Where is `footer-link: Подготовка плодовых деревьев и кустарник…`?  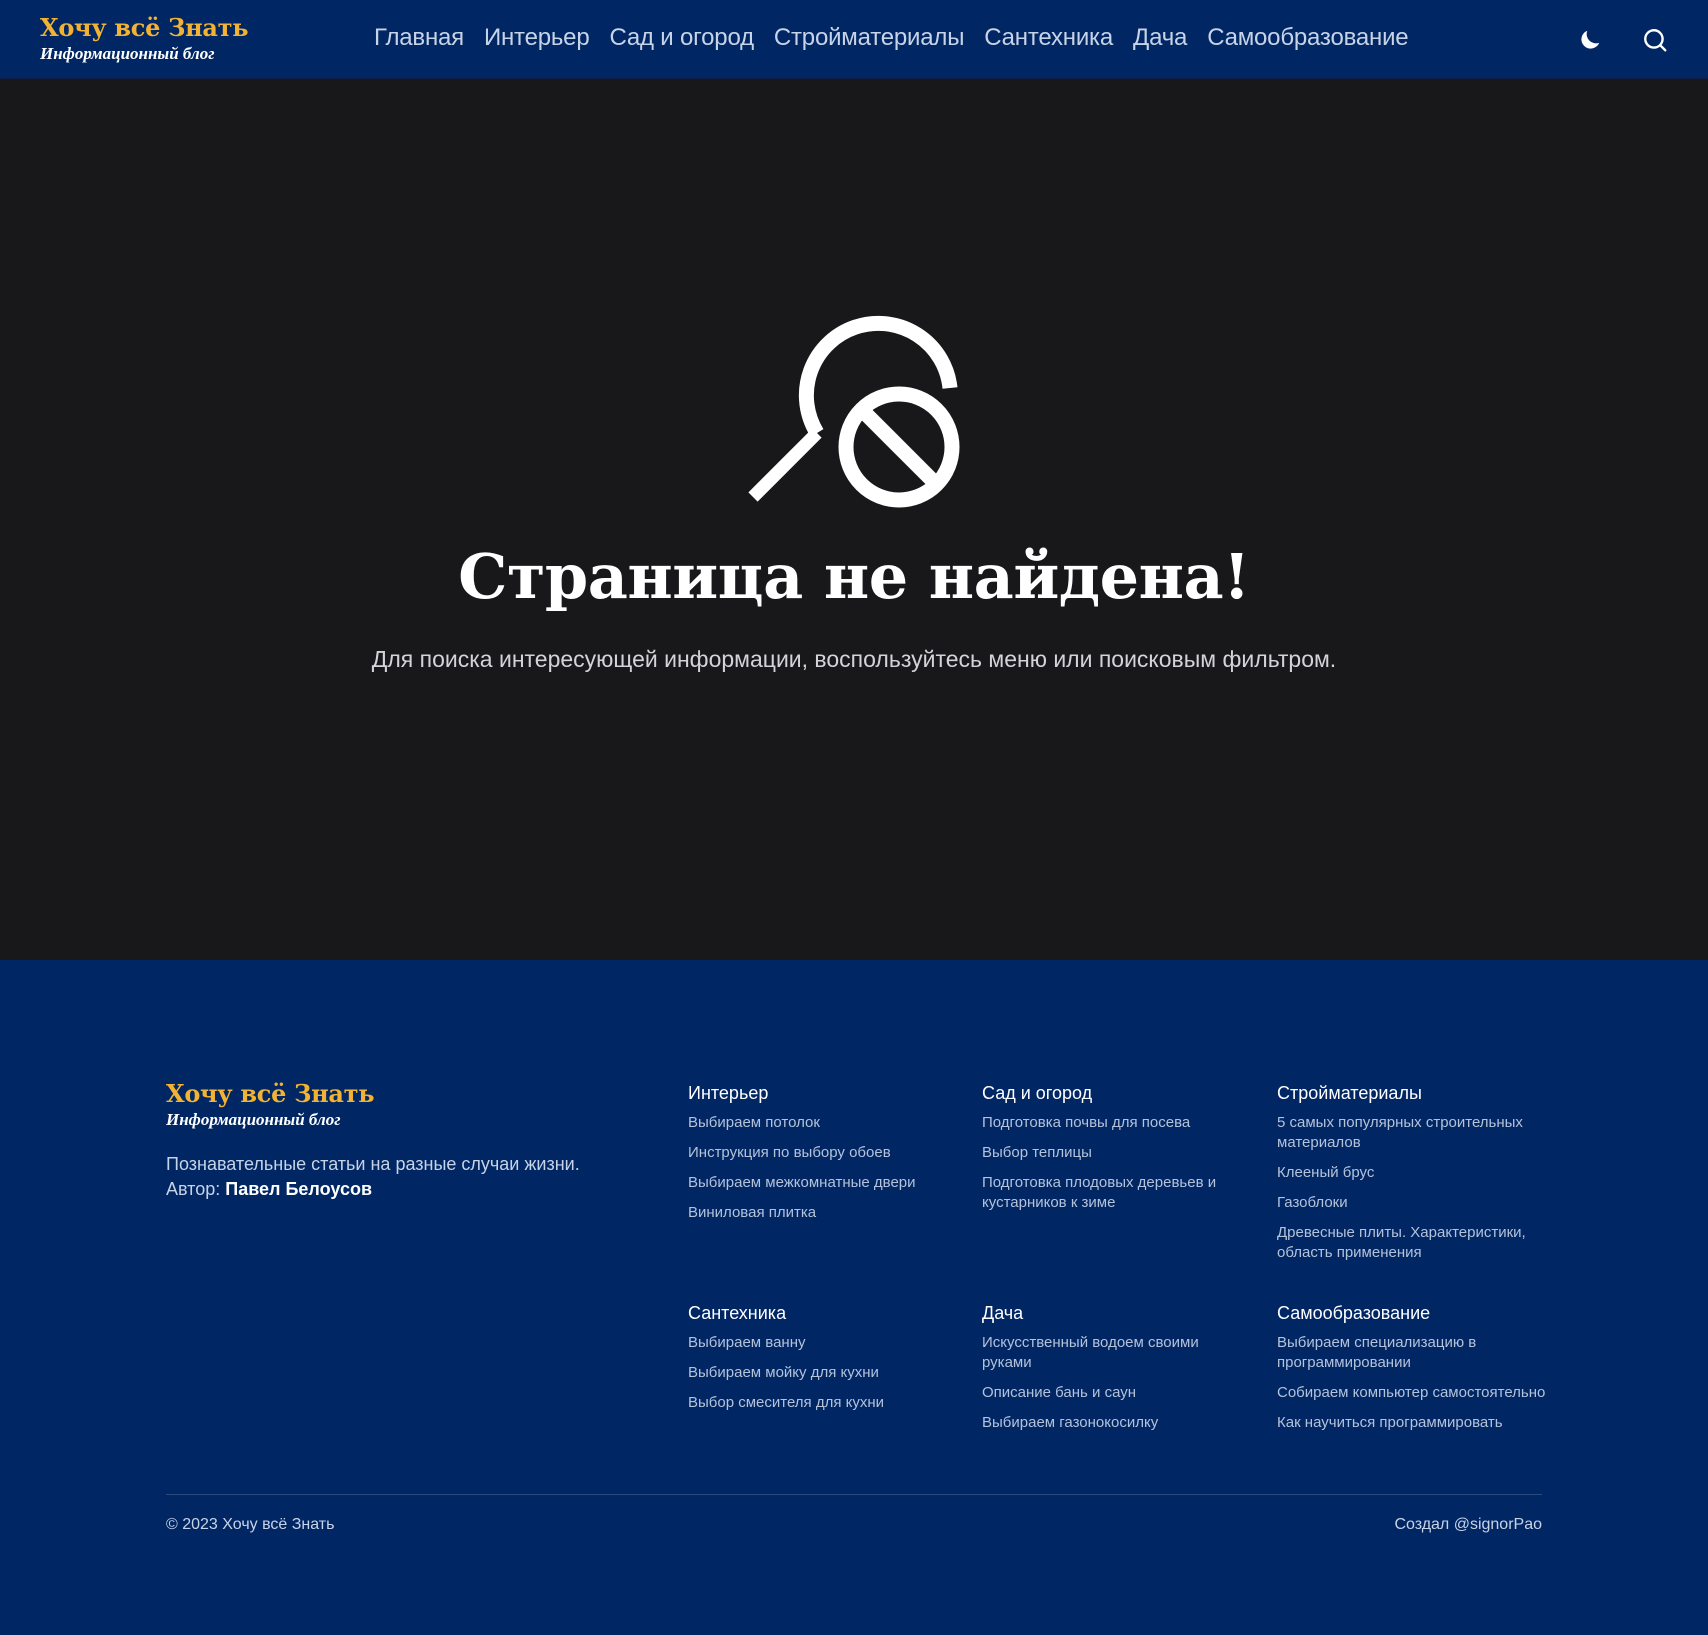 footer-link: Подготовка плодовых деревьев и кустарник… is located at coordinates (1117, 1193).